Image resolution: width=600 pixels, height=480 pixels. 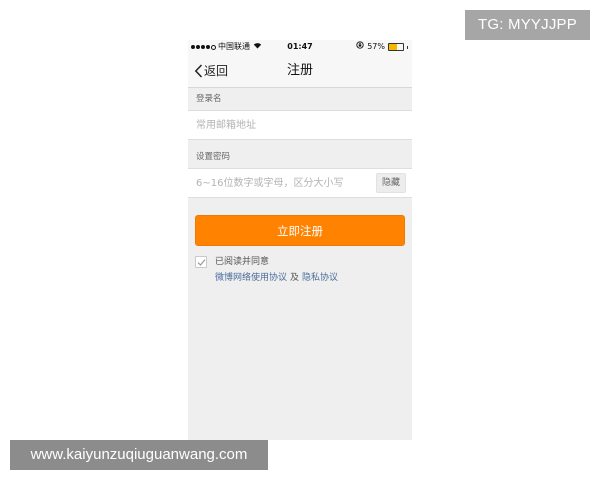 I want to click on hide-password-button: 隐藏, so click(x=391, y=183).